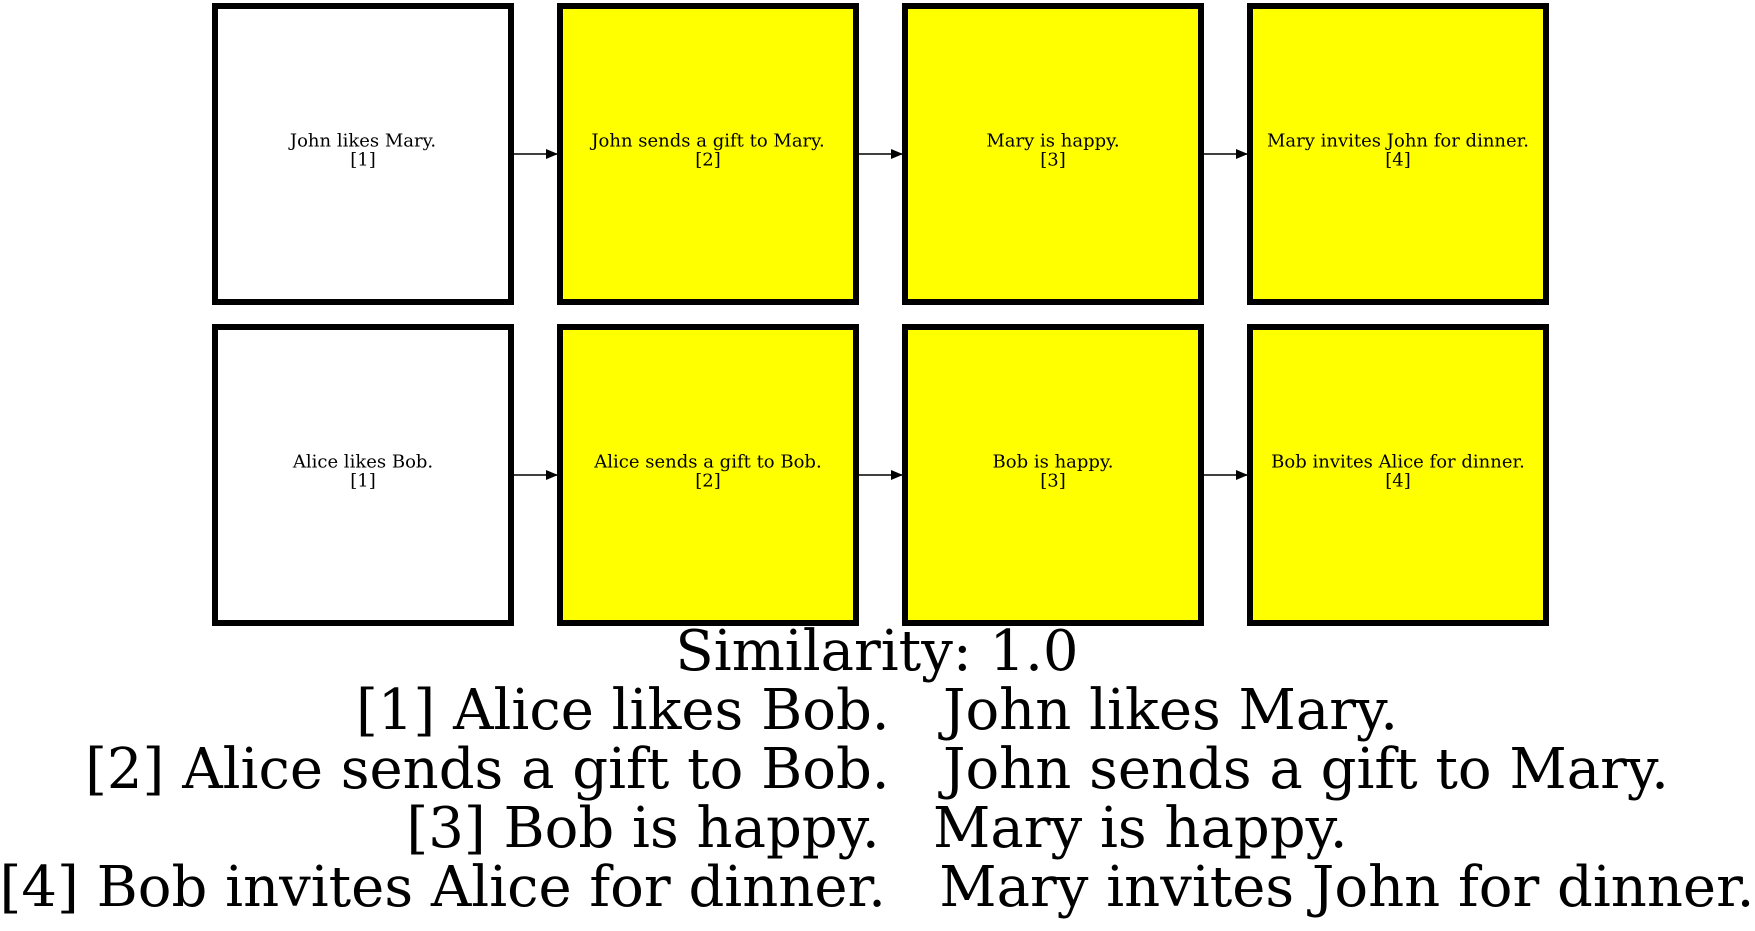 The image size is (1755, 931). What do you see at coordinates (1168, 710) in the screenshot?
I see `caption-right: John likes Mary.` at bounding box center [1168, 710].